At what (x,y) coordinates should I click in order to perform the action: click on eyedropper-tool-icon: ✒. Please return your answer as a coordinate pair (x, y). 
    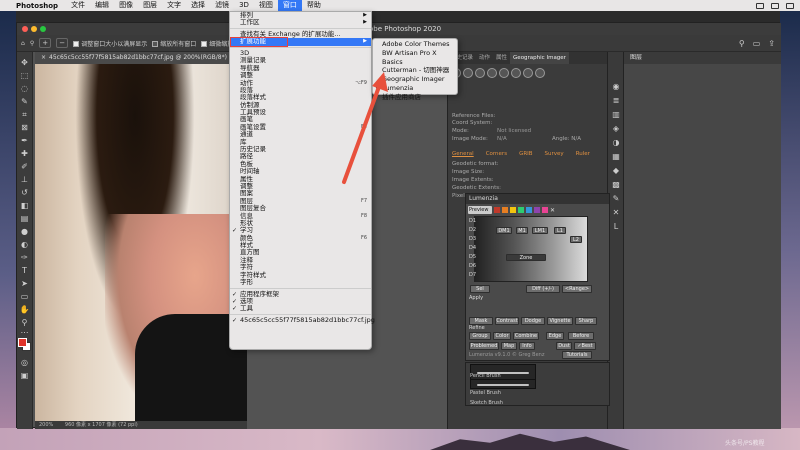
    Looking at the image, I should click on (24, 140).